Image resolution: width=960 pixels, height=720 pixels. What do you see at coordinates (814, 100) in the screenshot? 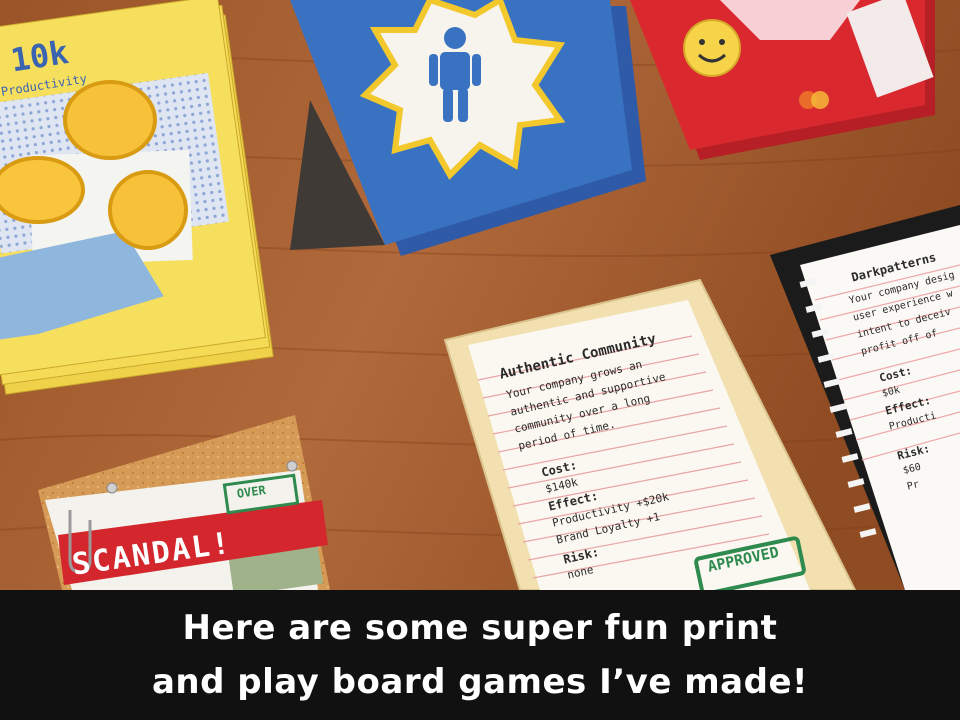
I see `card-logo-icon` at bounding box center [814, 100].